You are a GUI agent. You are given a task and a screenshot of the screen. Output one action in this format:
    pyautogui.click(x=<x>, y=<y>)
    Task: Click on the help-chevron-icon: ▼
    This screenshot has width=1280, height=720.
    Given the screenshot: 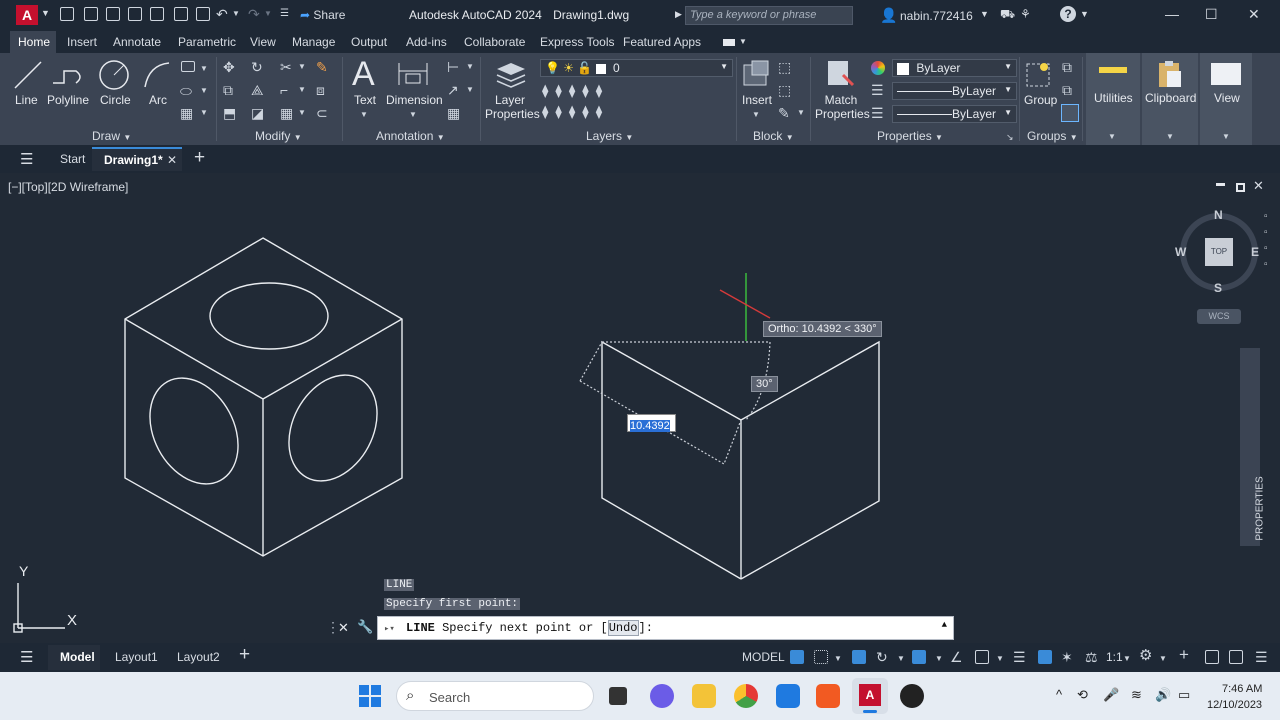 What is the action you would take?
    pyautogui.click(x=1084, y=14)
    